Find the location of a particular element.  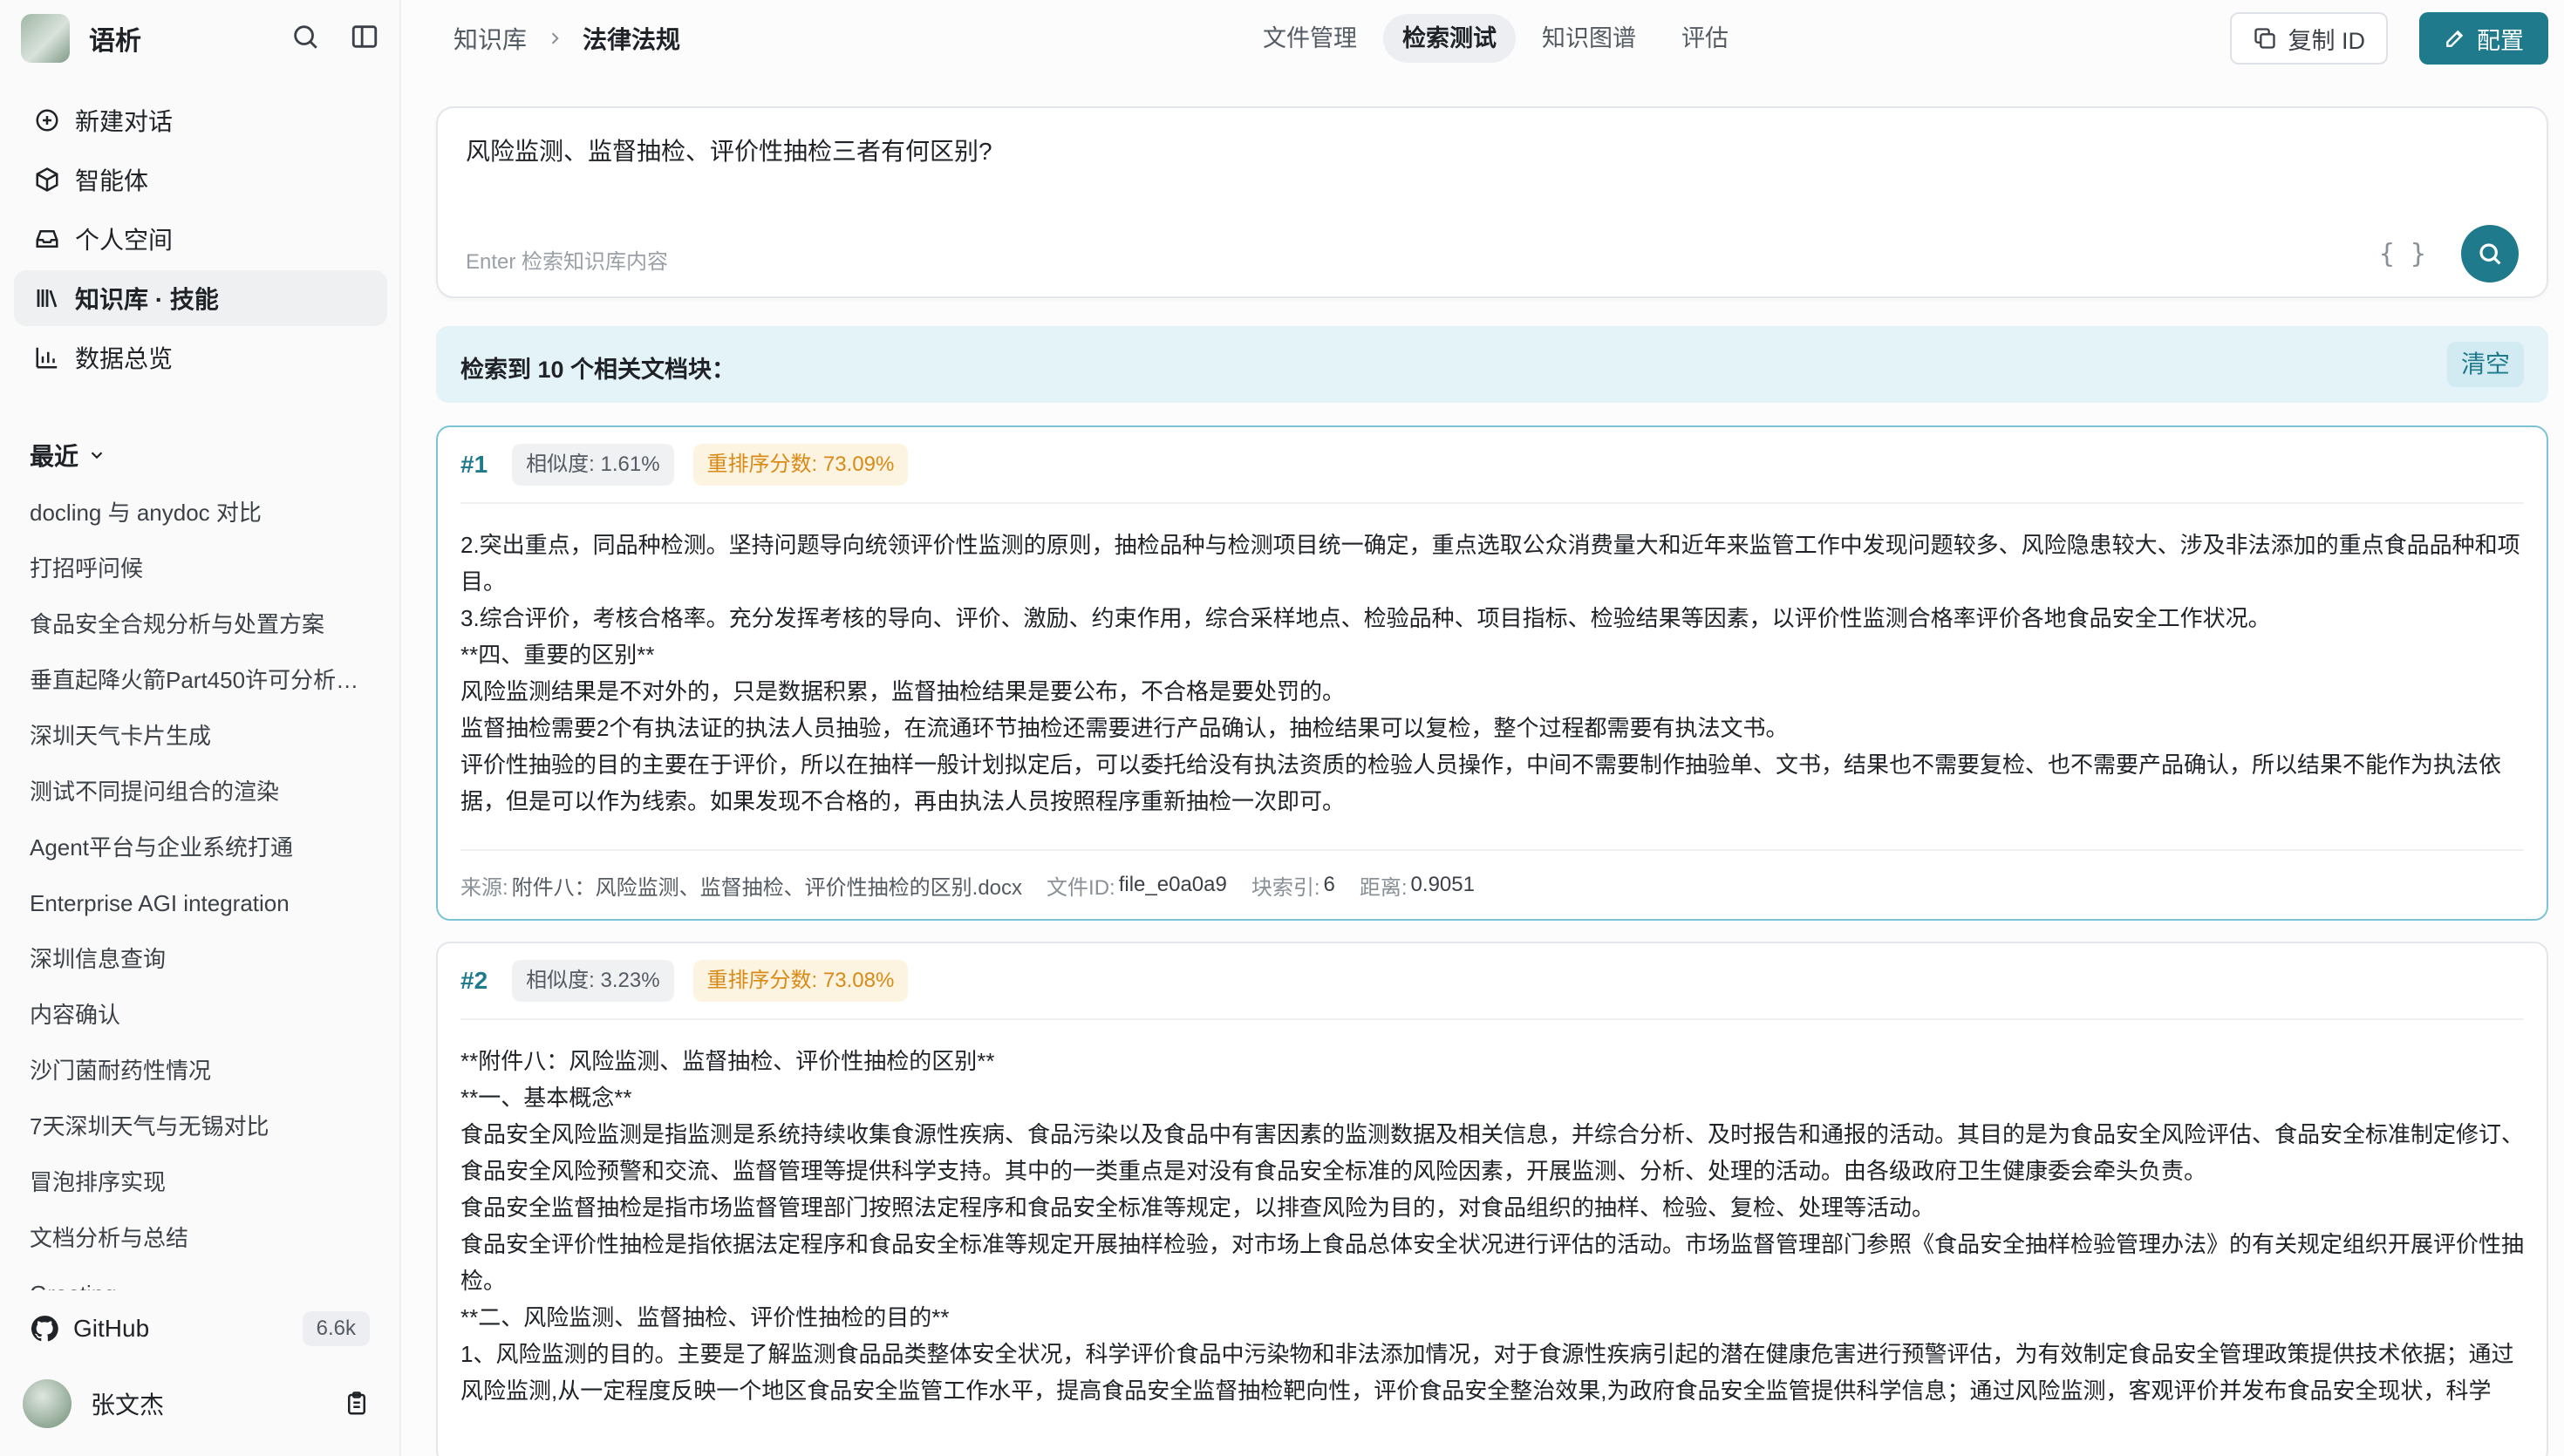

recent-item: 深圳信息查询 is located at coordinates (204, 966).